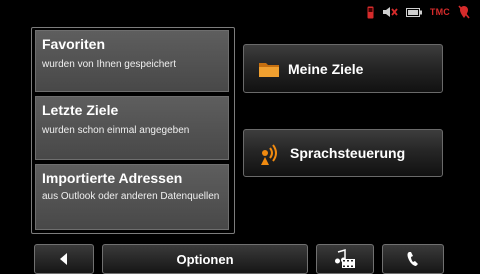  I want to click on status-bar: TMC, so click(418, 12).